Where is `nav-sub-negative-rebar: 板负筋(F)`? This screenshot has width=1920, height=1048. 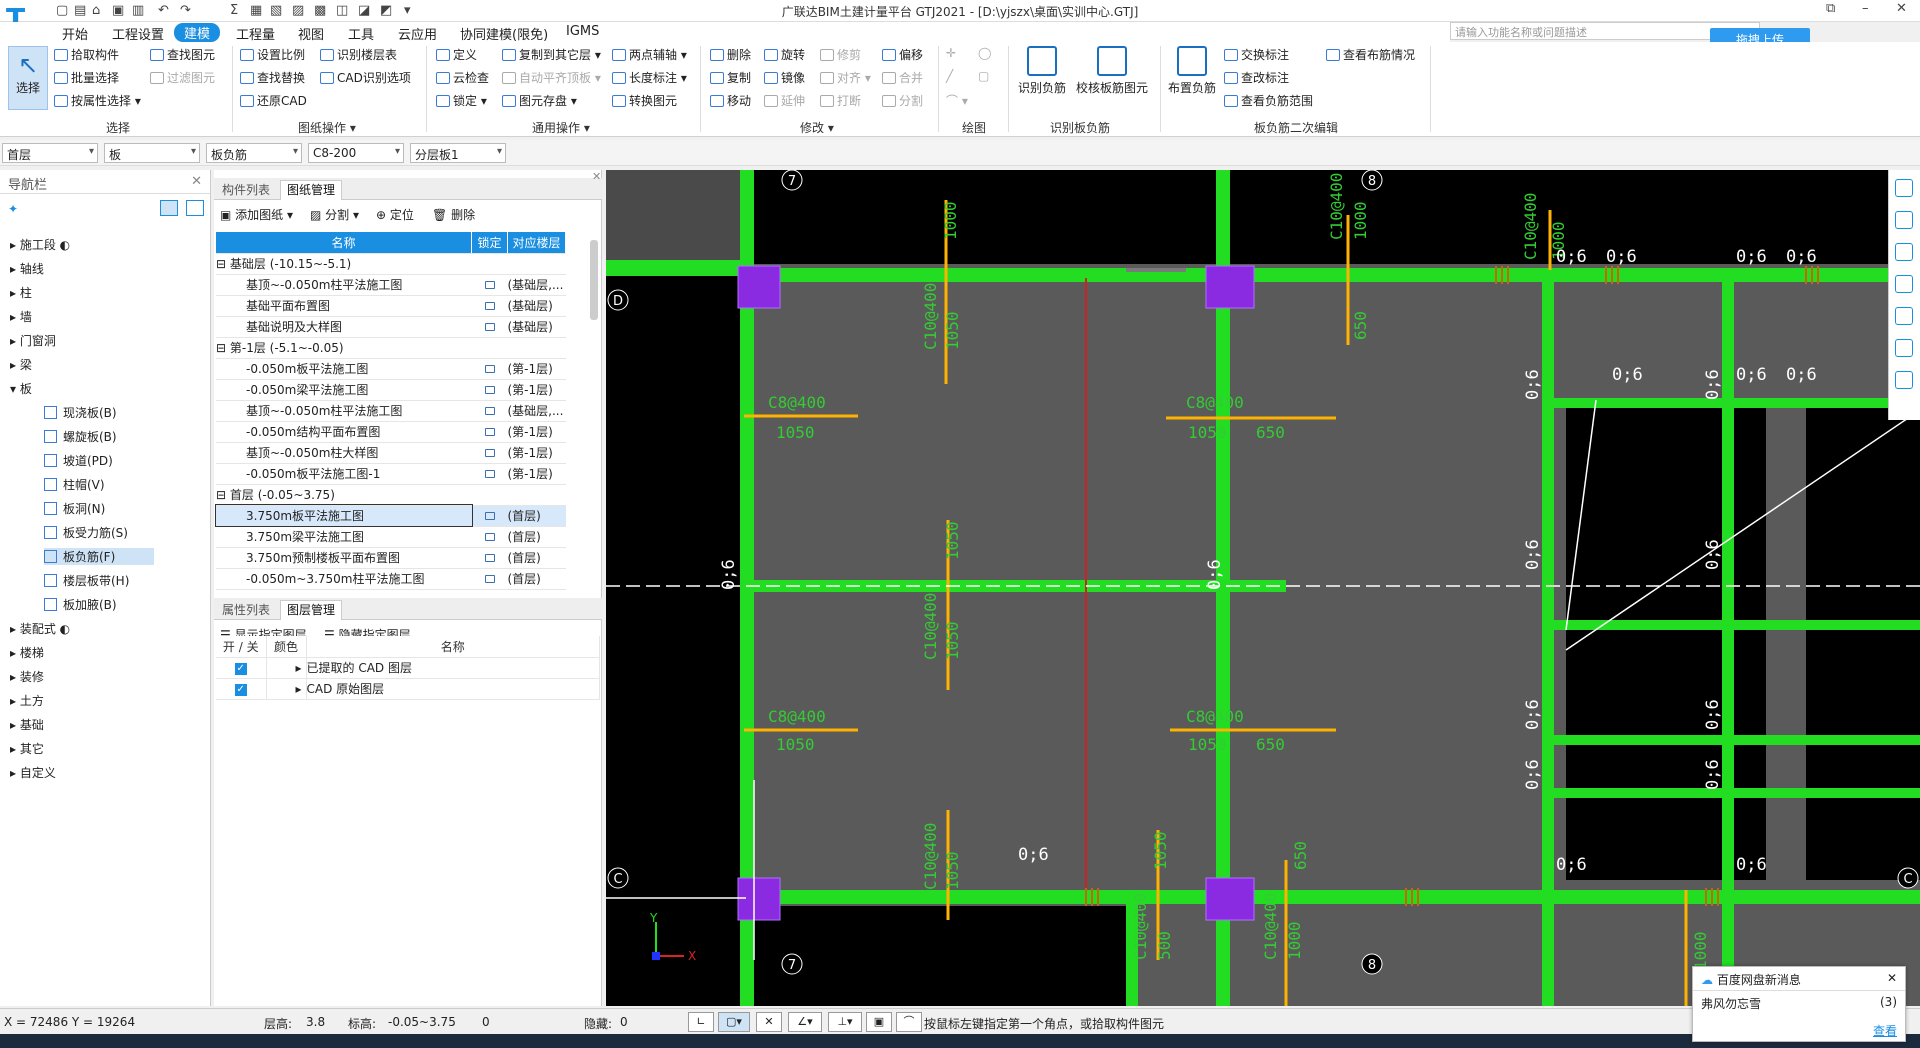
nav-sub-negative-rebar: 板负筋(F) is located at coordinates (99, 556).